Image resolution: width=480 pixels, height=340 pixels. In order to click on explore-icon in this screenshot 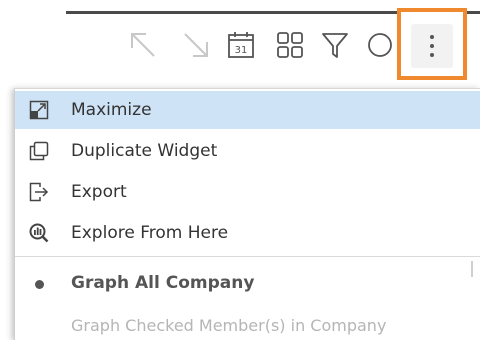, I will do `click(39, 233)`.